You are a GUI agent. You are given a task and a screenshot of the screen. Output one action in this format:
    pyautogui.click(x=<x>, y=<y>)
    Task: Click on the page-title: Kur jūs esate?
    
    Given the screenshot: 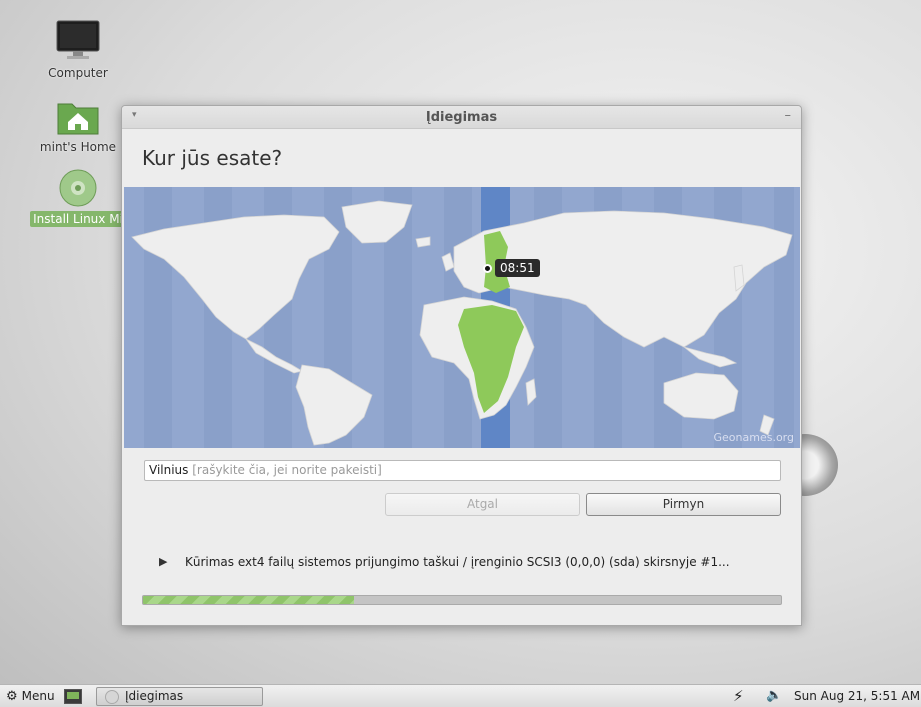 What is the action you would take?
    pyautogui.click(x=212, y=158)
    